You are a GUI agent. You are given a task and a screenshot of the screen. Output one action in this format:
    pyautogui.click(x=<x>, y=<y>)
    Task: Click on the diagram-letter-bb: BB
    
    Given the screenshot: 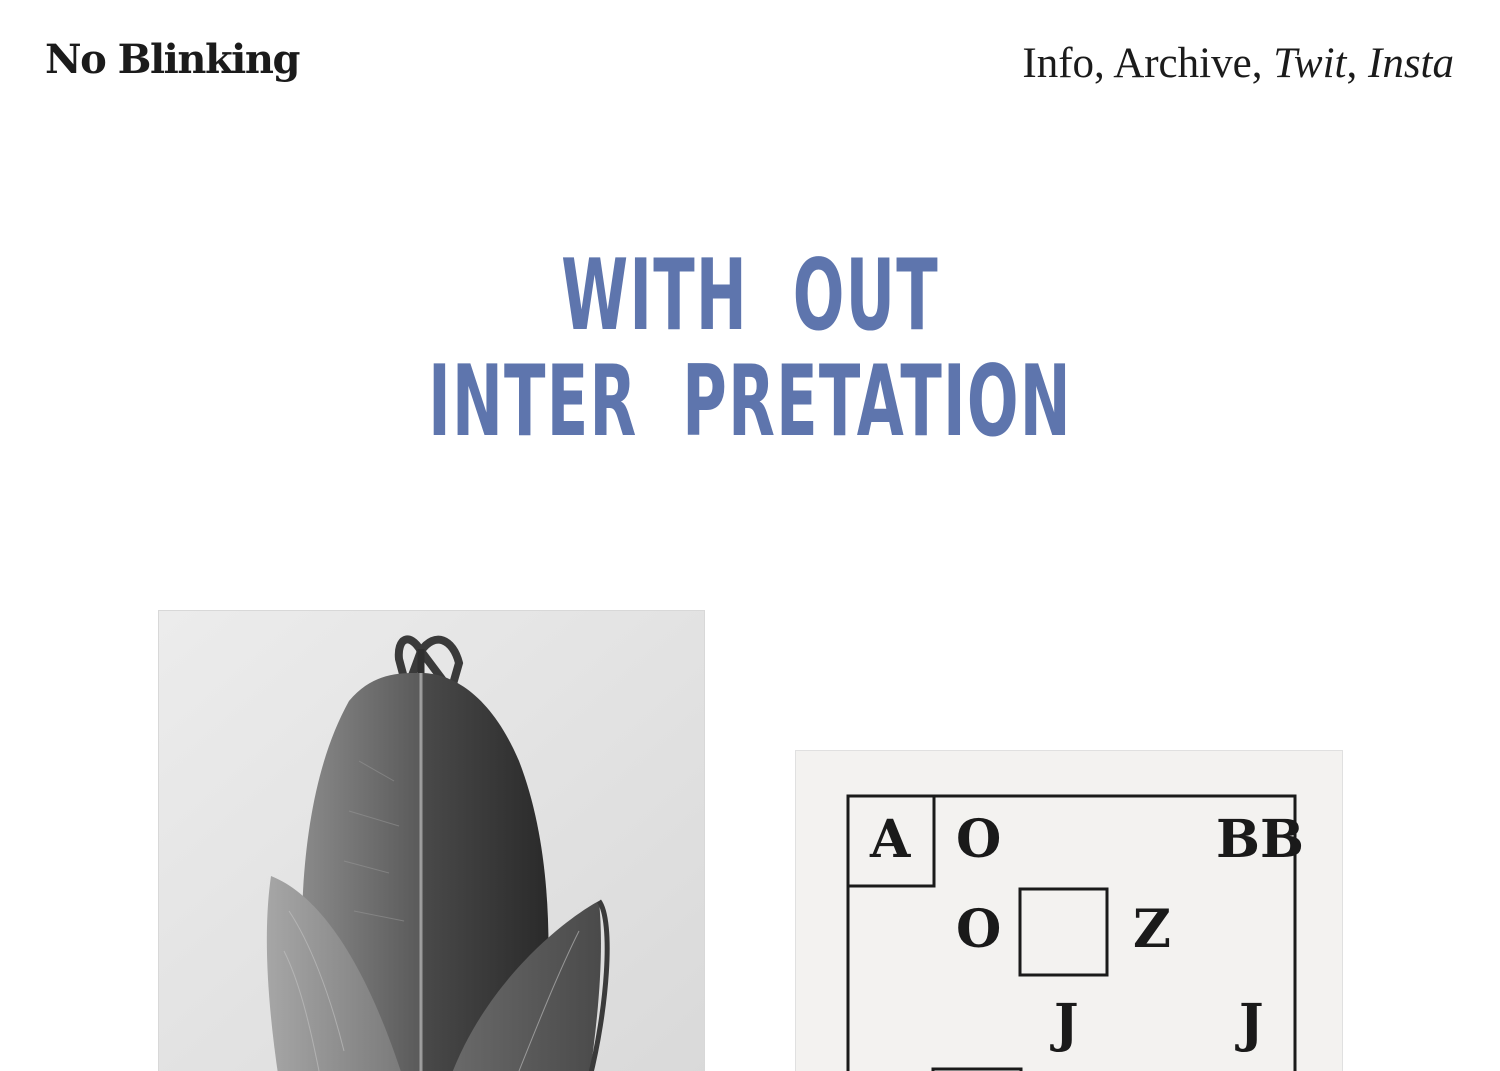 What is the action you would take?
    pyautogui.click(x=1260, y=839)
    